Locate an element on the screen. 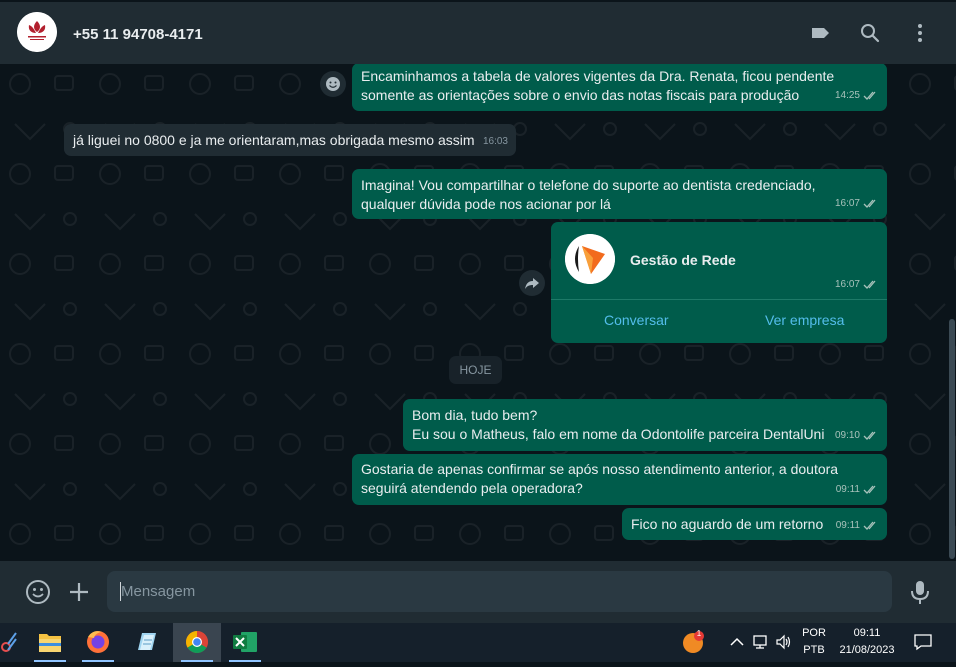  forward-icon is located at coordinates (532, 283).